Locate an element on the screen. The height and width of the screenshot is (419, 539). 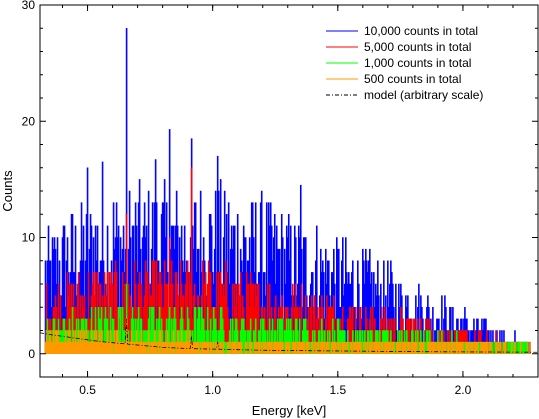
legend-label: 1,000 counts in total is located at coordinates (417, 63).